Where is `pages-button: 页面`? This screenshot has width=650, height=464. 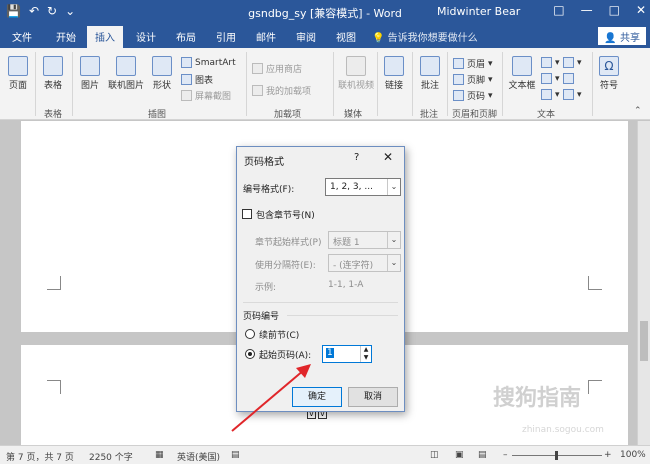 pages-button: 页面 is located at coordinates (18, 73).